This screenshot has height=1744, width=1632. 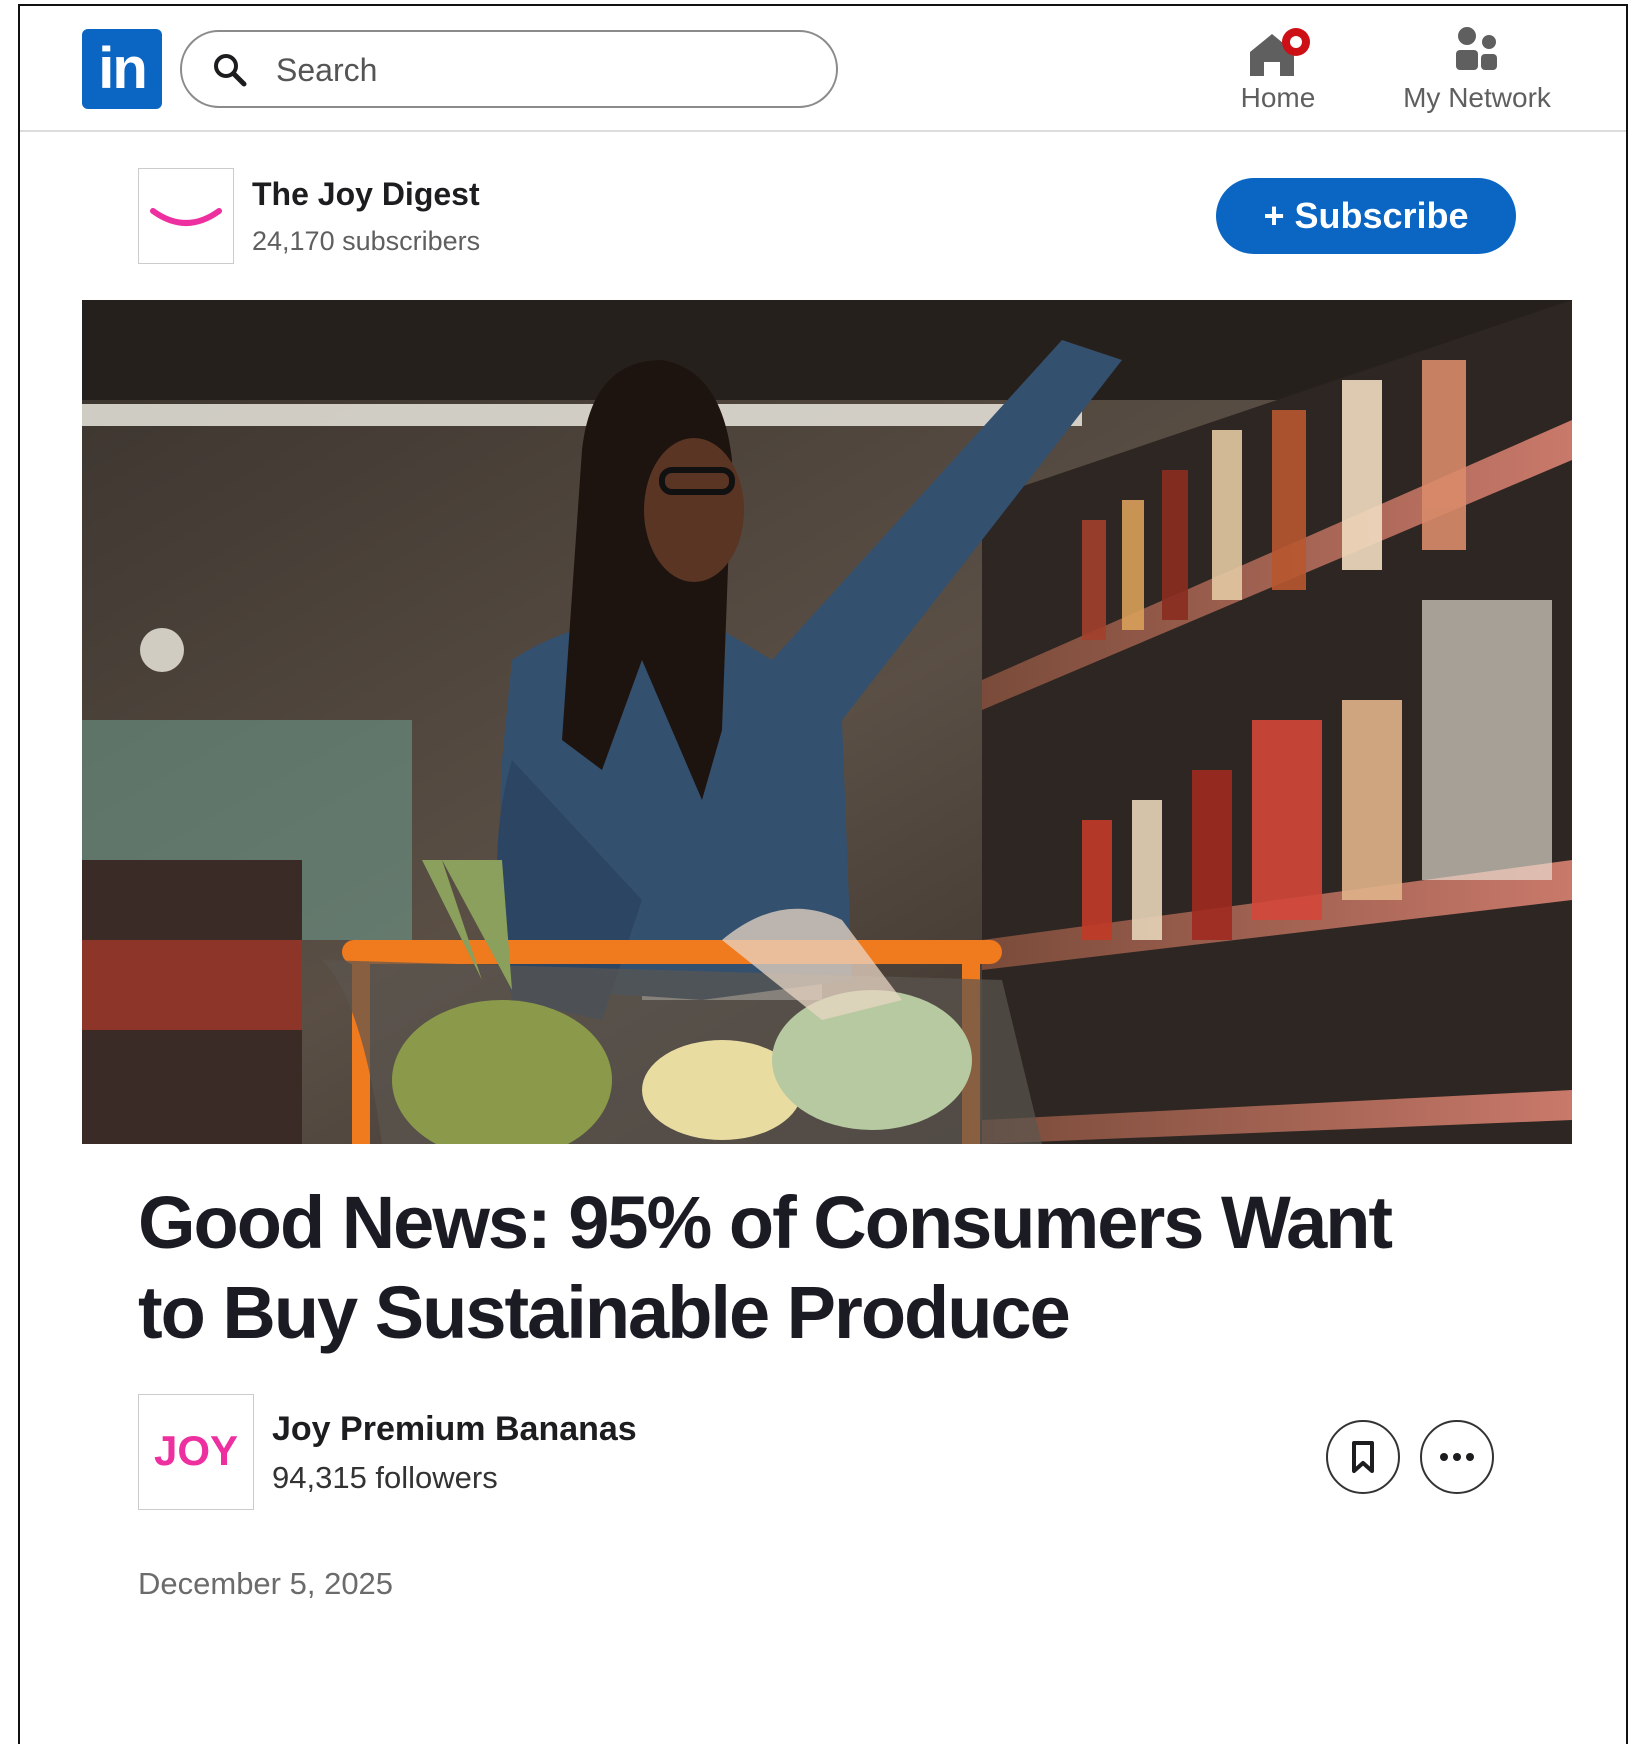 I want to click on search-icon, so click(x=230, y=70).